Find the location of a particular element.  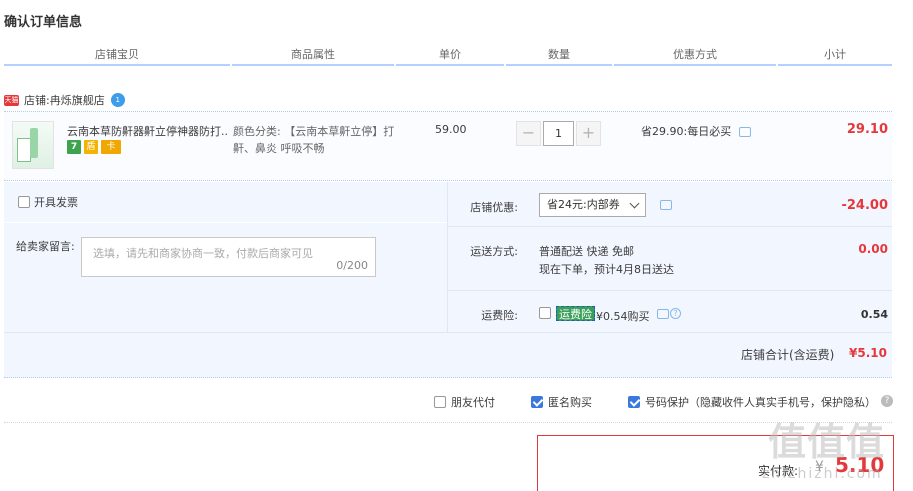

insurance-label: 运费险: is located at coordinates (499, 315).